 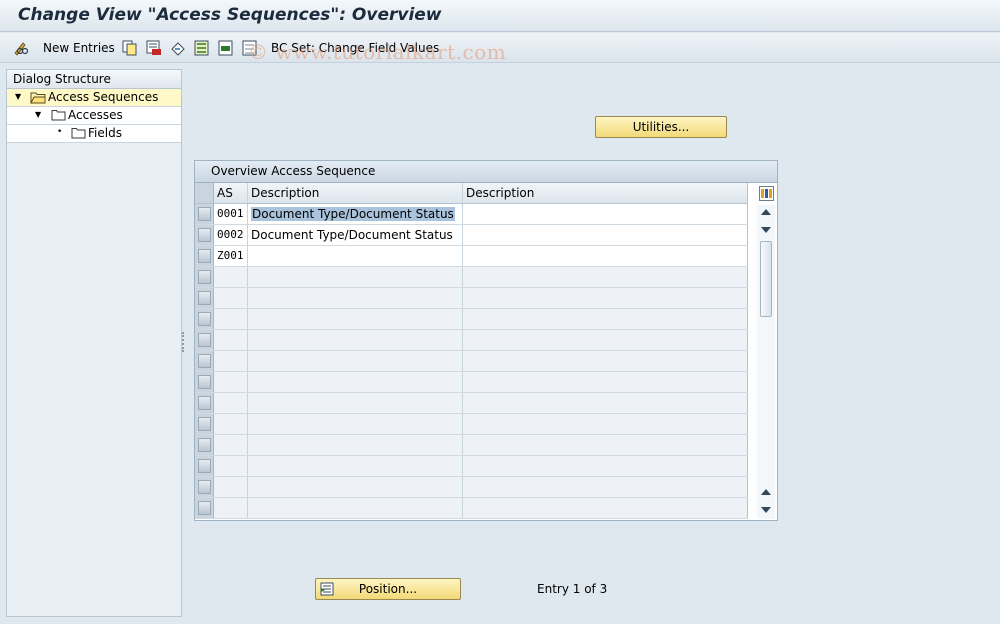 I want to click on new-entries-label: New Entries, so click(x=79, y=48).